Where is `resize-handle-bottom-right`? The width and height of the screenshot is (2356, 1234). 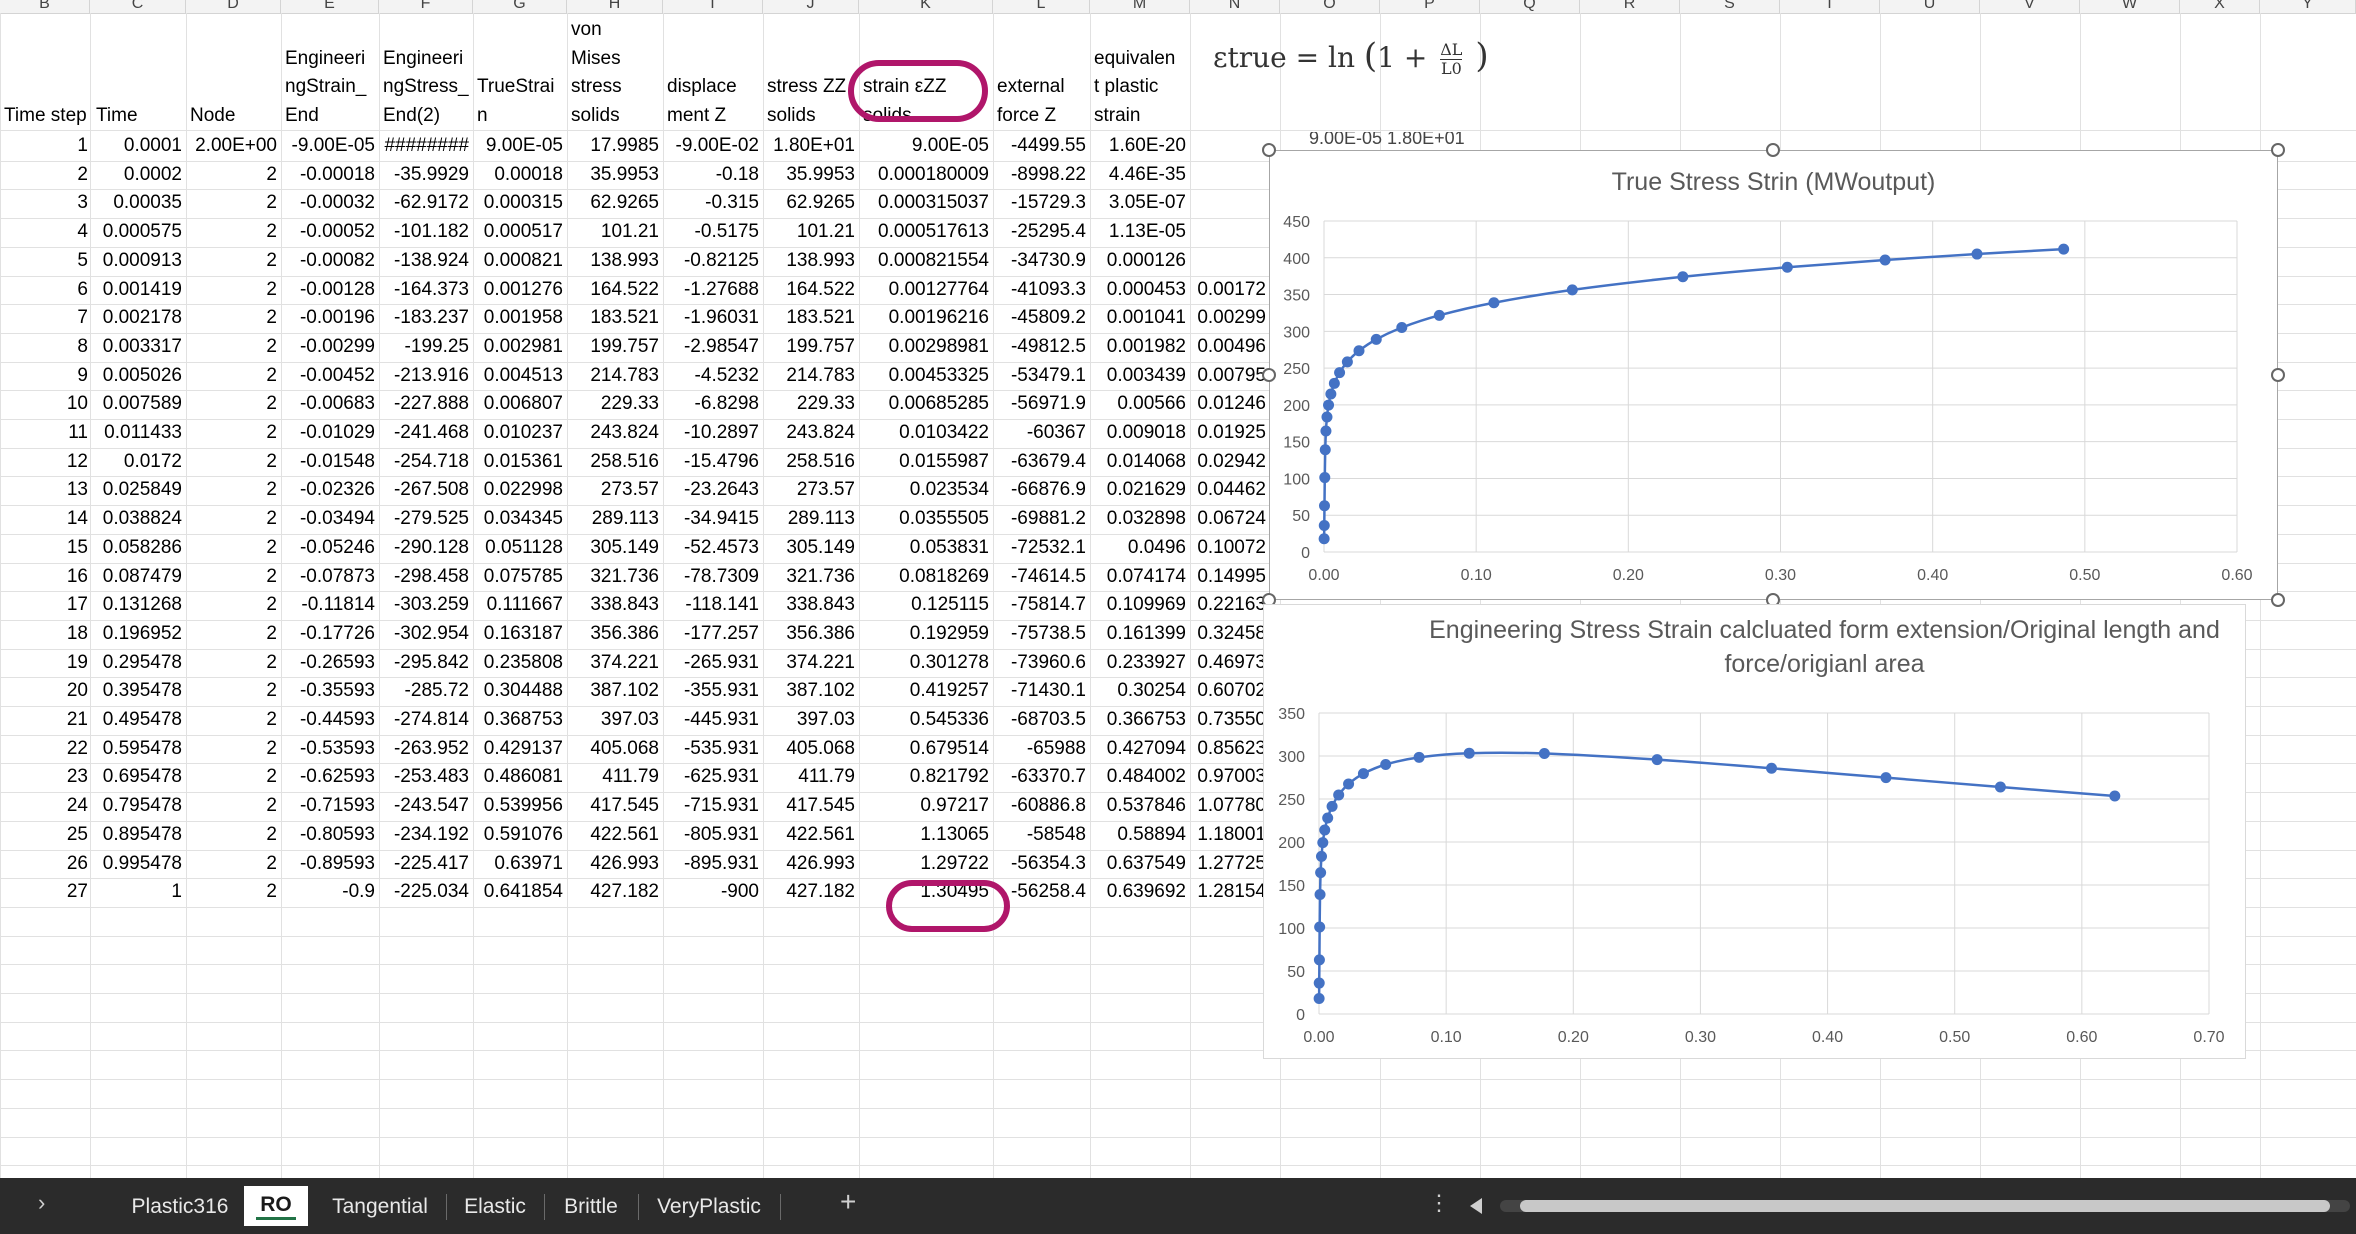
resize-handle-bottom-right is located at coordinates (2278, 600).